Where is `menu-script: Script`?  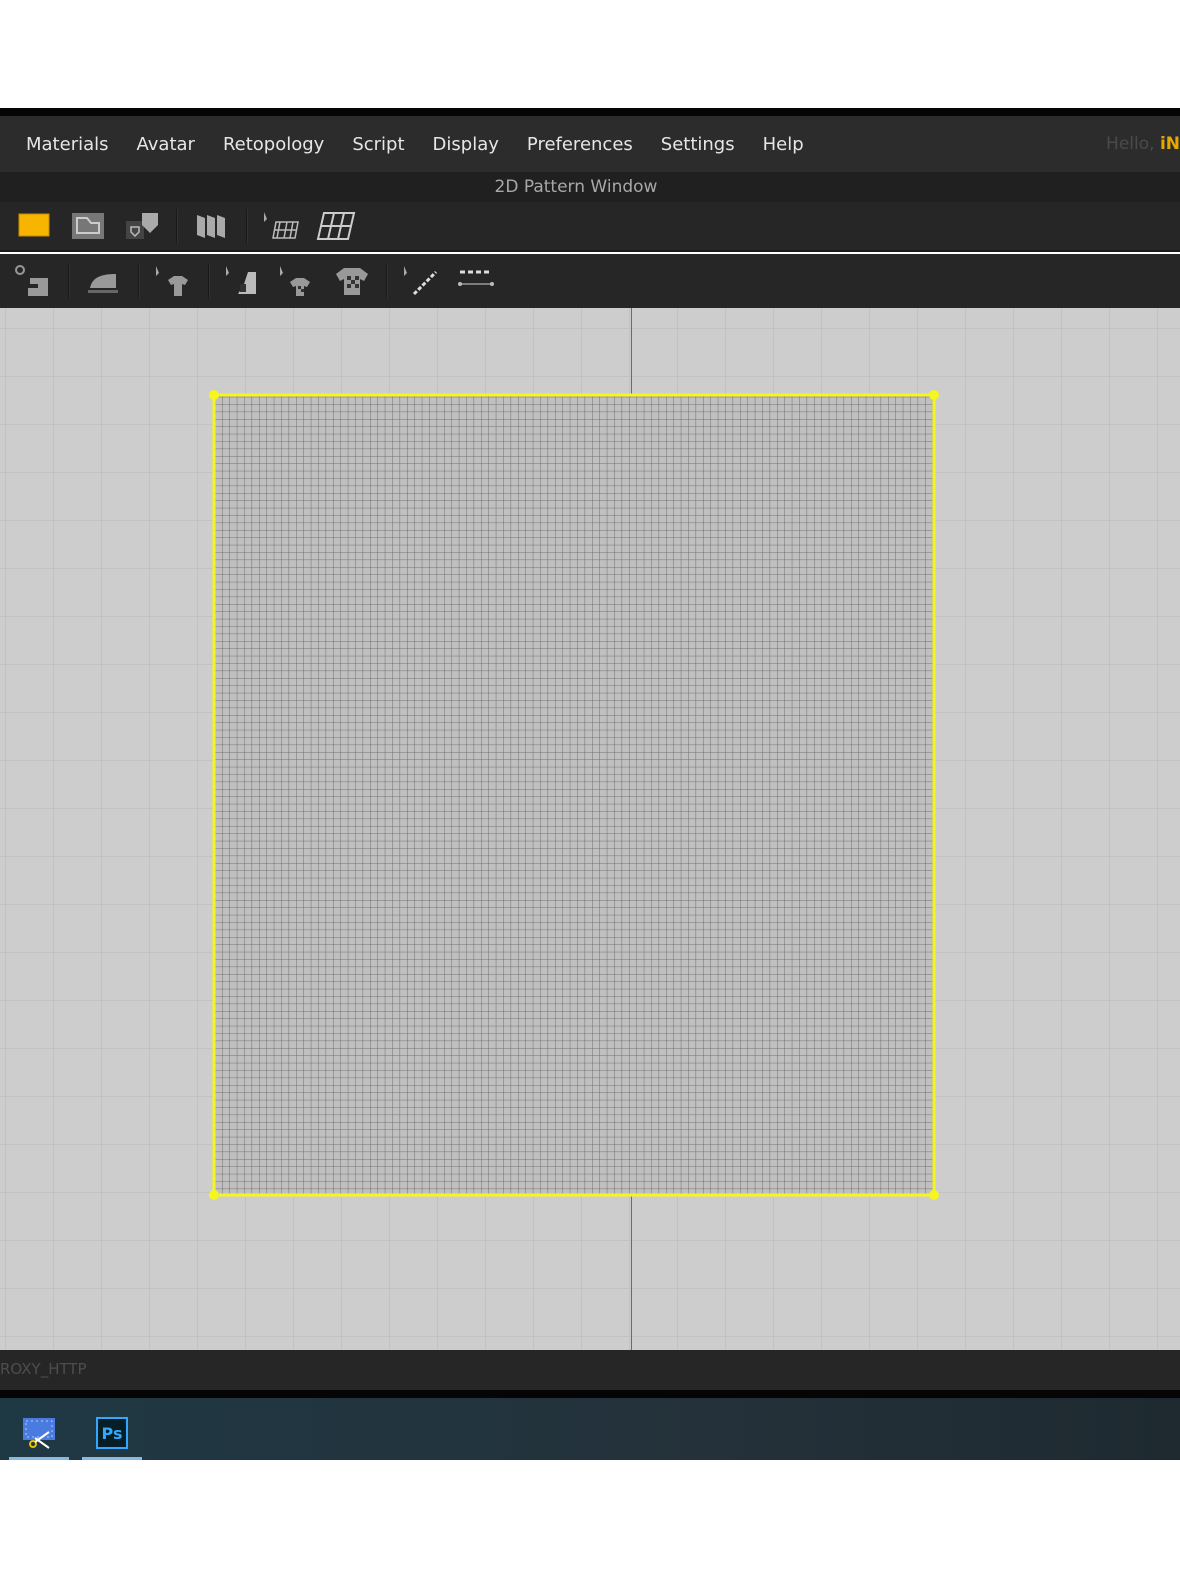
menu-script: Script is located at coordinates (378, 144).